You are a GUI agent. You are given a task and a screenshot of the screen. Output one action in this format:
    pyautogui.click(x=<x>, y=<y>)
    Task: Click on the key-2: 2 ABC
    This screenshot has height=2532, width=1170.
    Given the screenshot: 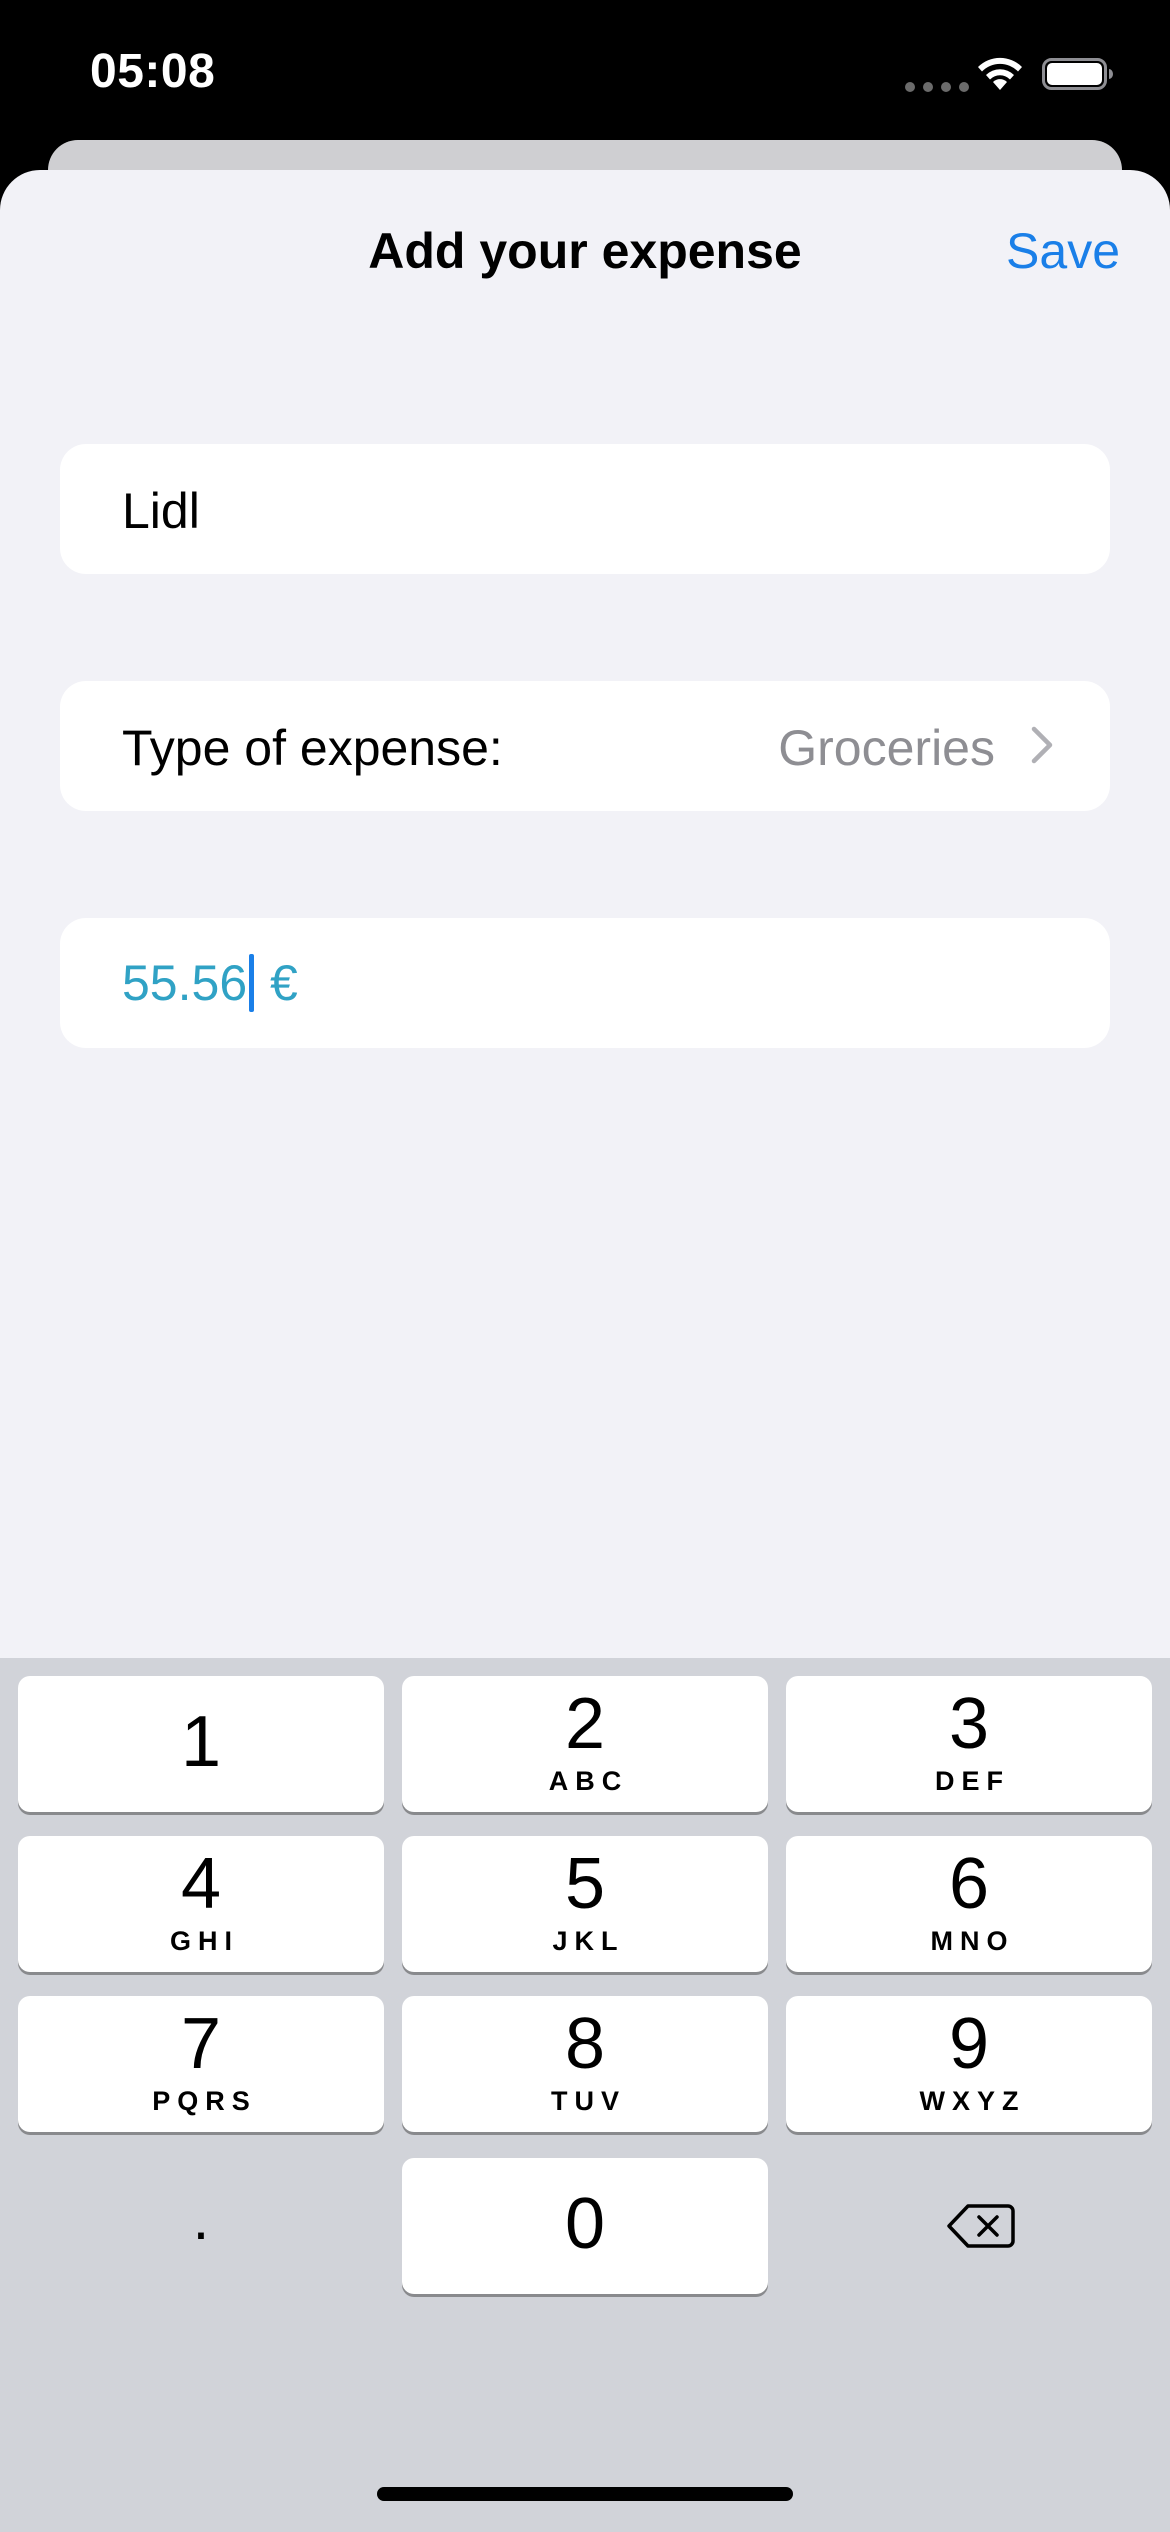 What is the action you would take?
    pyautogui.click(x=585, y=1744)
    